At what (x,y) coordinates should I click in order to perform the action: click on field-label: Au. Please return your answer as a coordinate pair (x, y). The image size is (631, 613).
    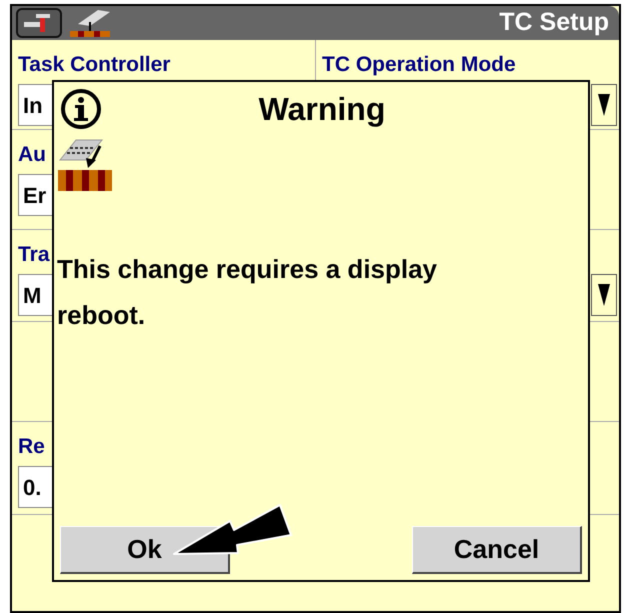
    Looking at the image, I should click on (32, 155).